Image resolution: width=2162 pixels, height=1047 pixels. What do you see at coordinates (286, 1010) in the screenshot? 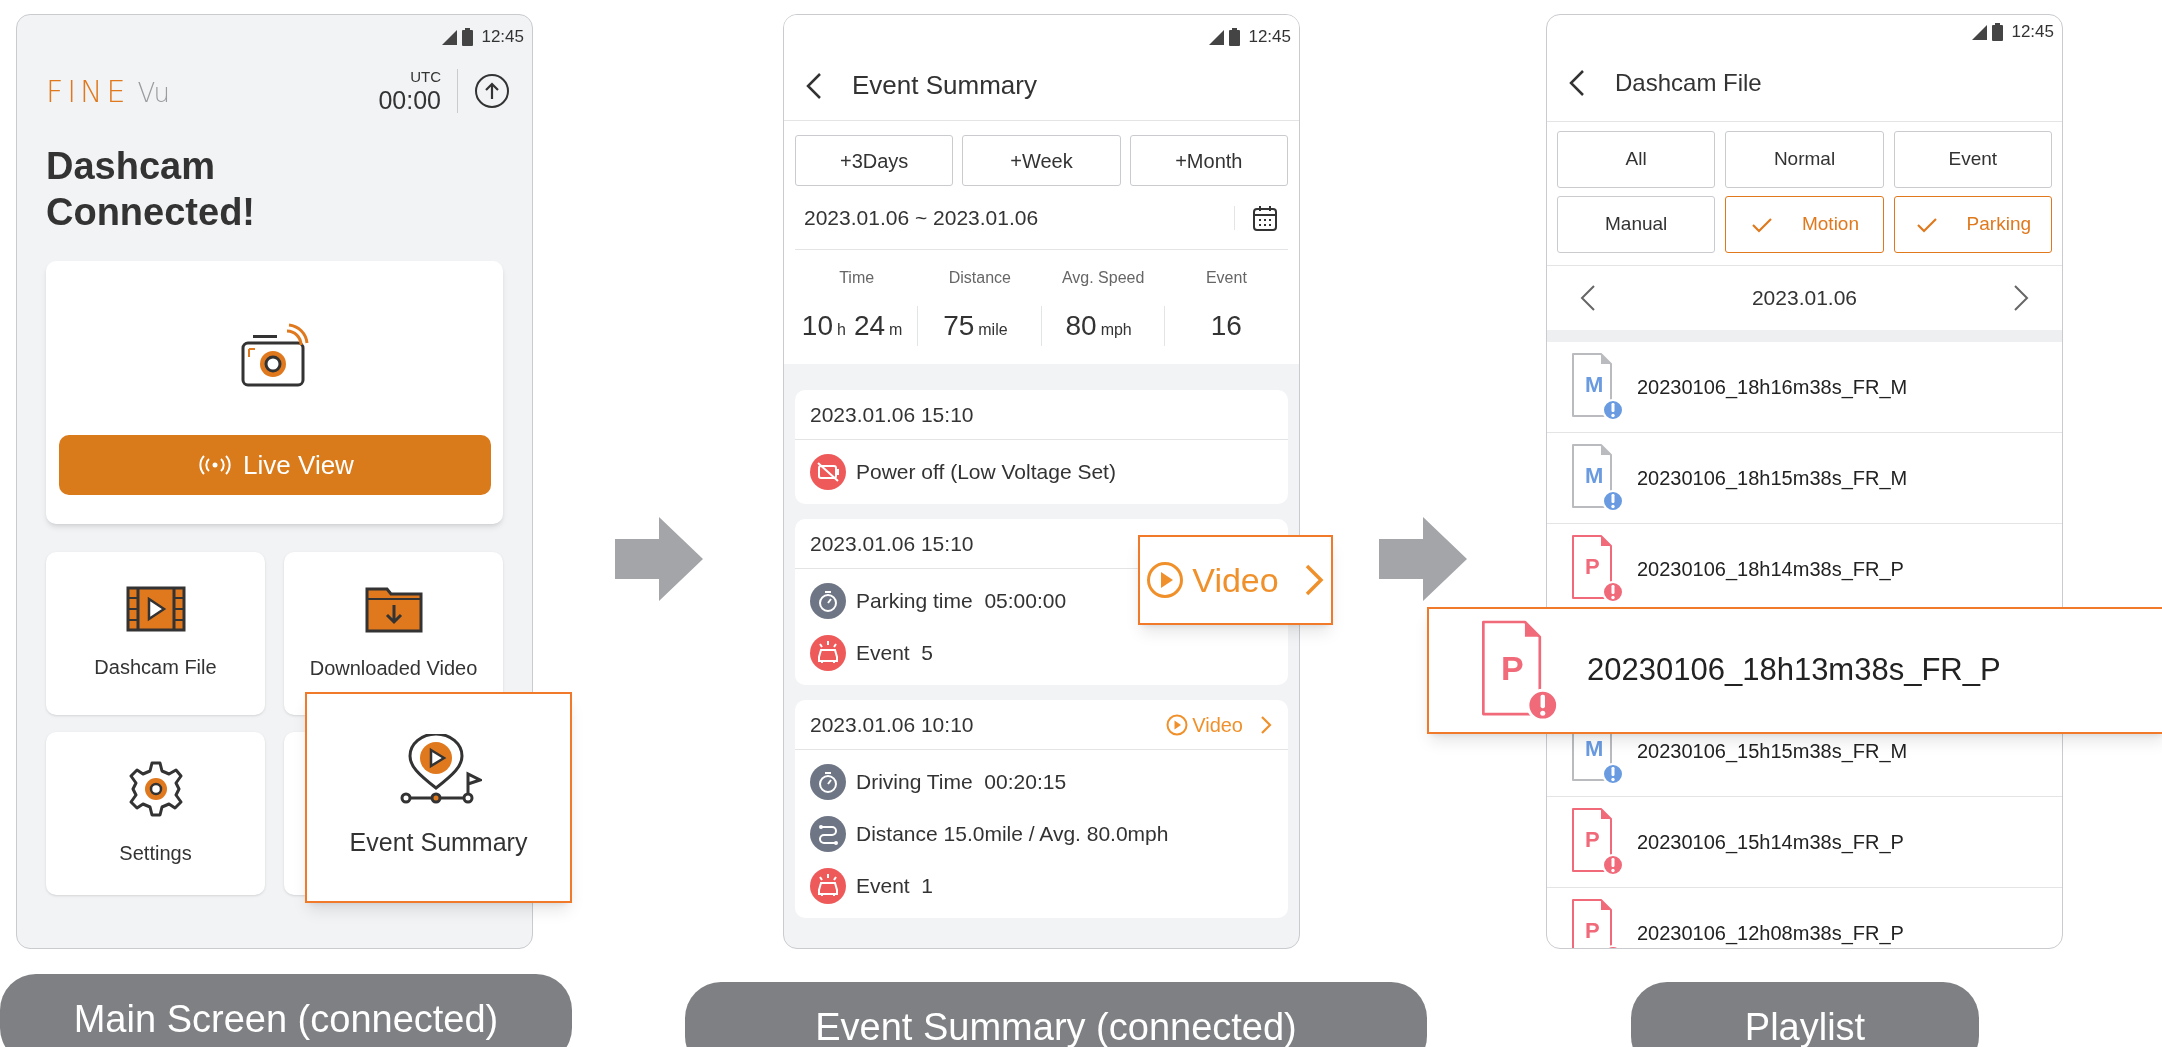
I see `caption-label: Main Screen (connected)` at bounding box center [286, 1010].